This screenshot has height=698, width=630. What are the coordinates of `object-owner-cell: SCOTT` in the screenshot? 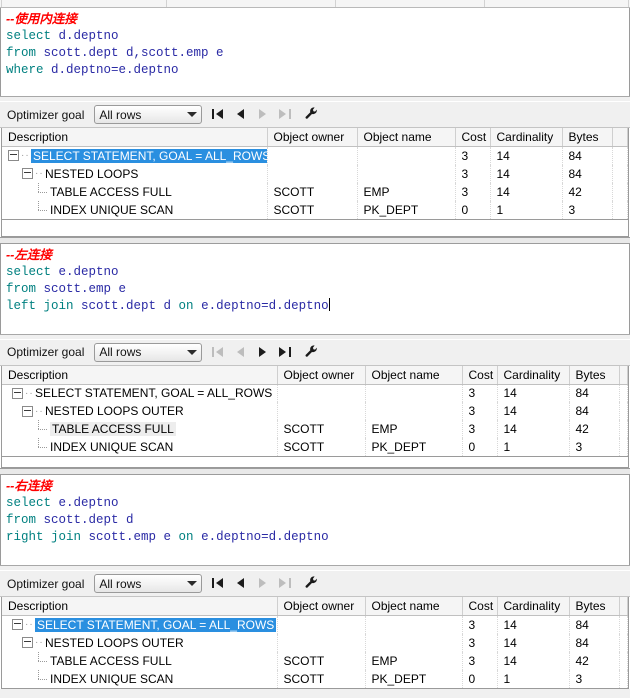 It's located at (312, 209).